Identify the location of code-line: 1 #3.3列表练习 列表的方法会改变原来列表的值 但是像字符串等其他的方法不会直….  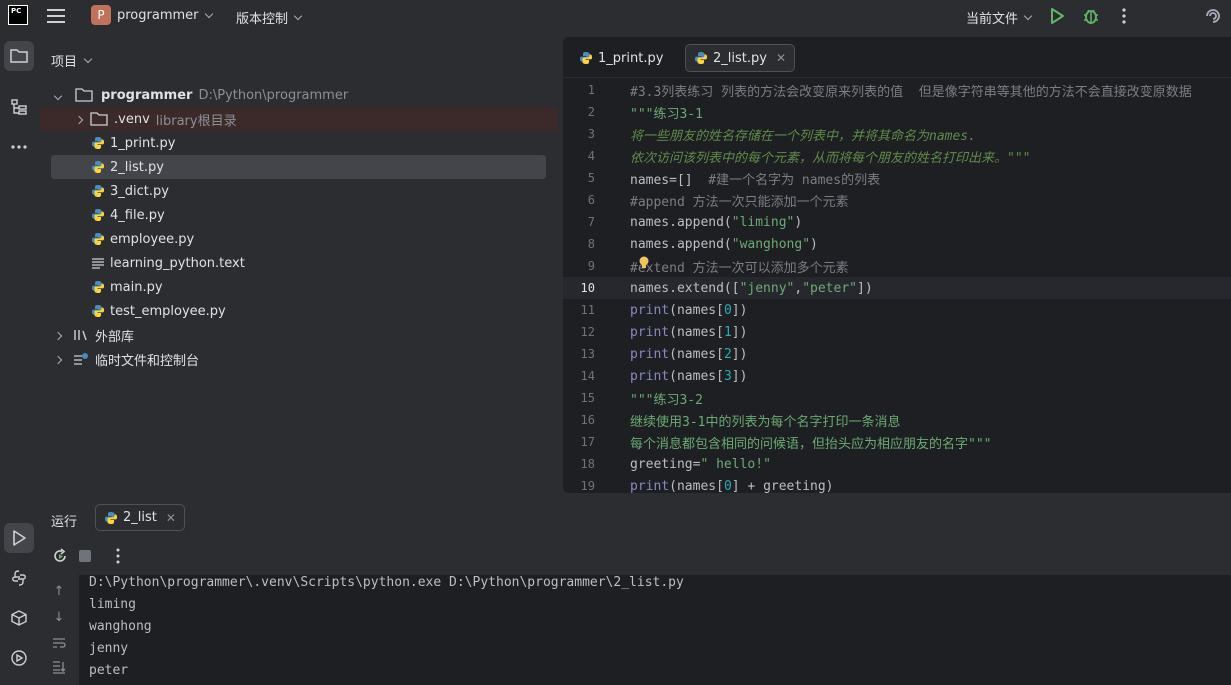
(897, 90).